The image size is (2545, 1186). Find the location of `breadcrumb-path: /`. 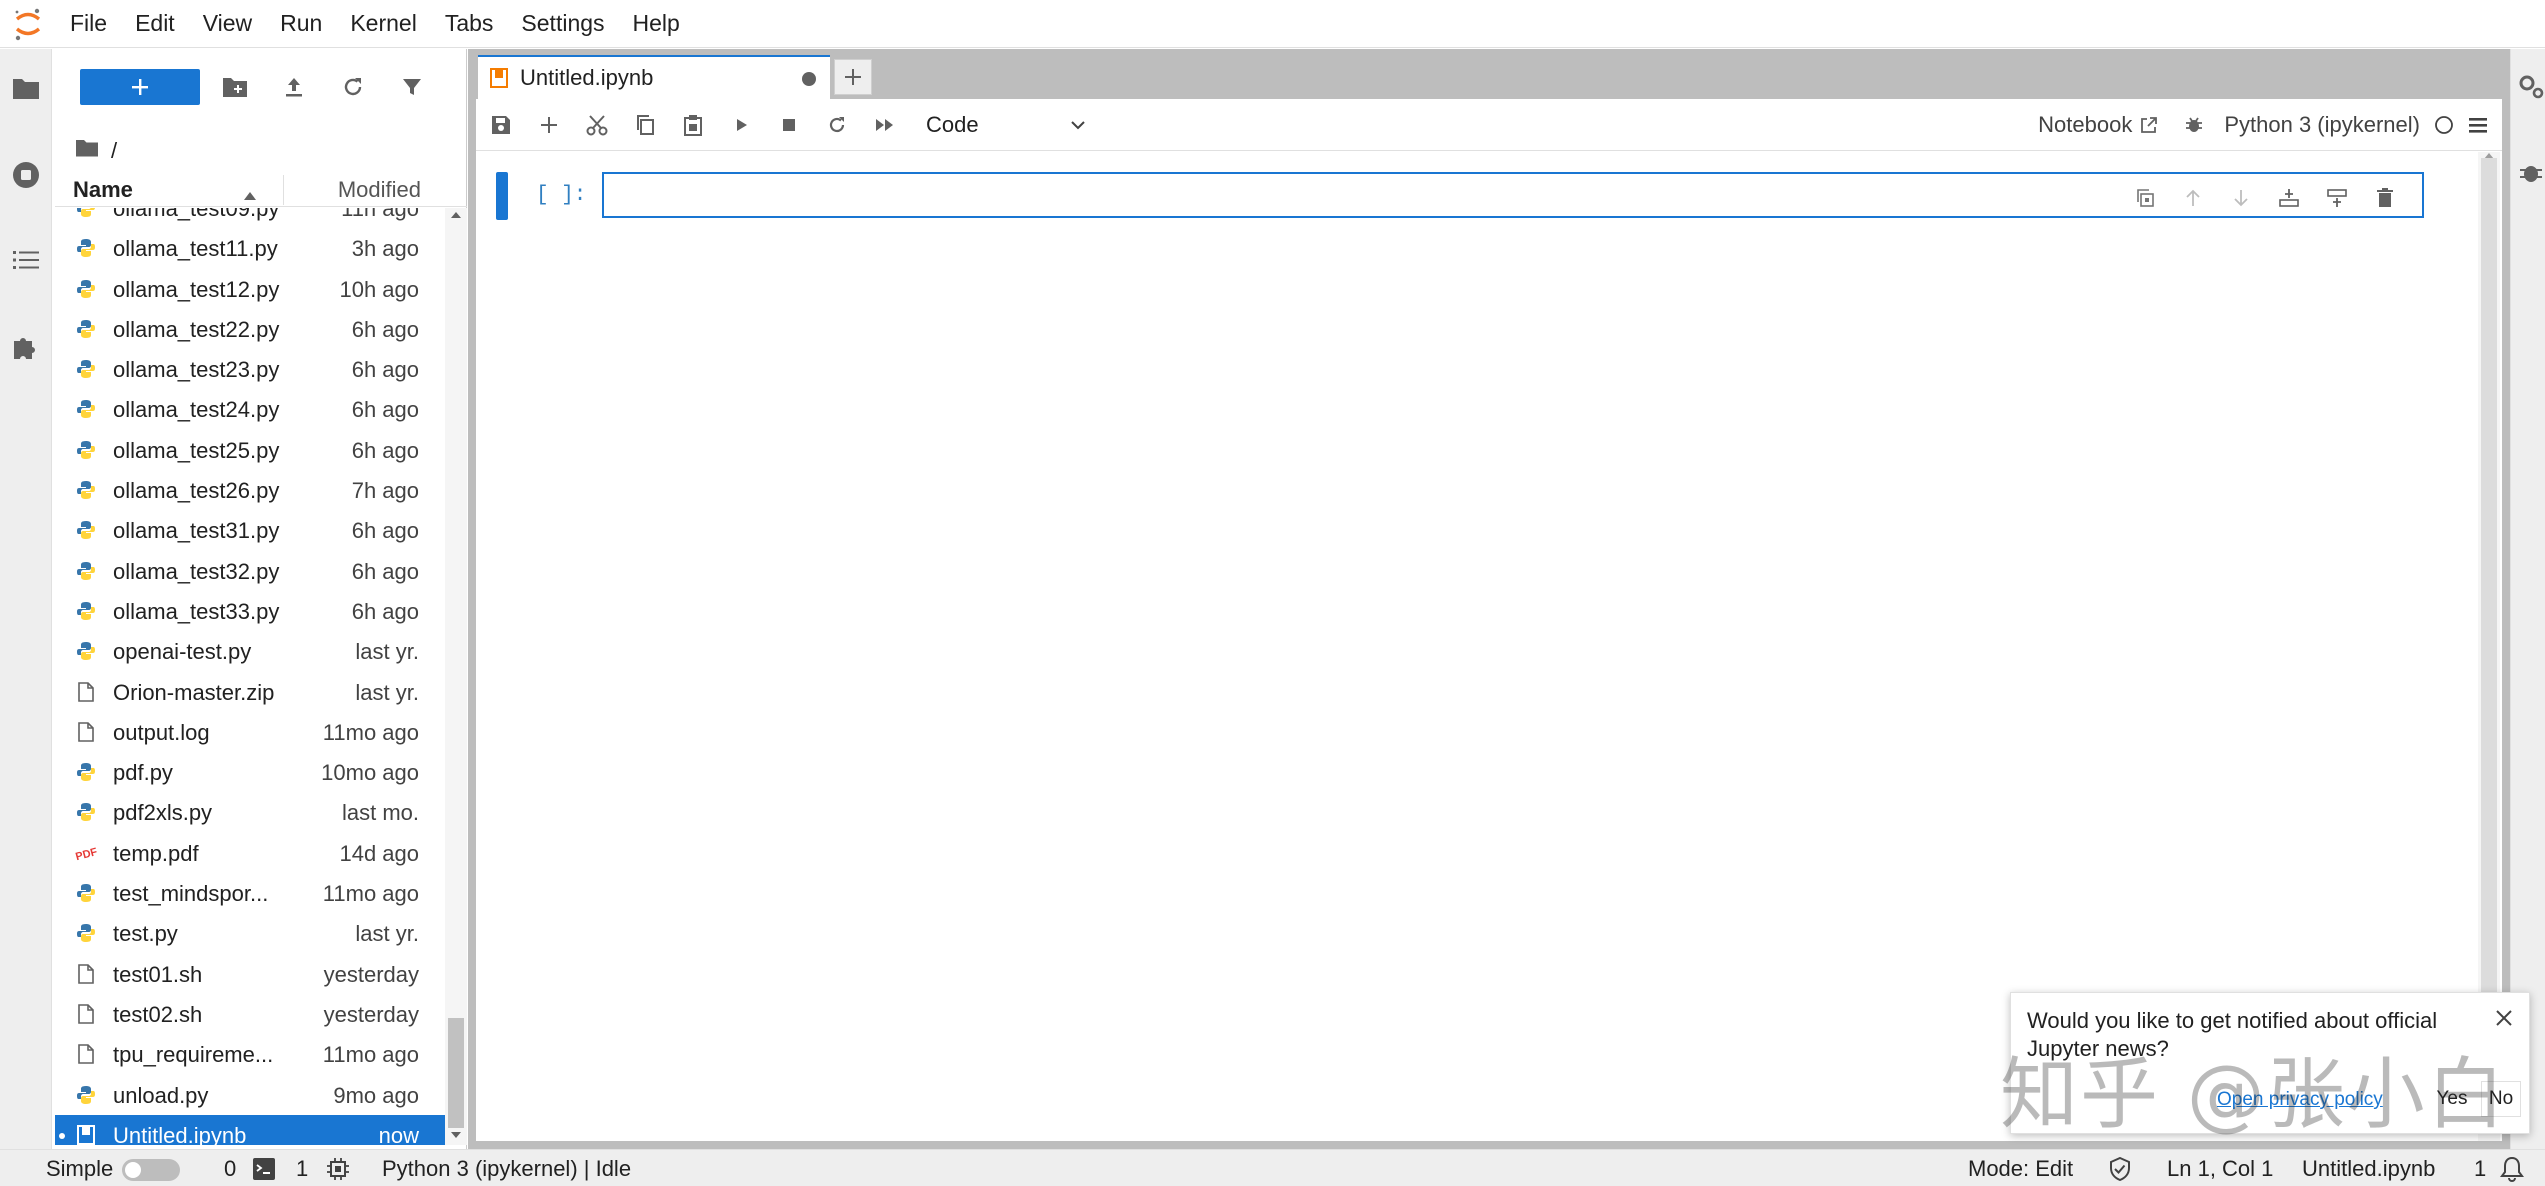

breadcrumb-path: / is located at coordinates (114, 151).